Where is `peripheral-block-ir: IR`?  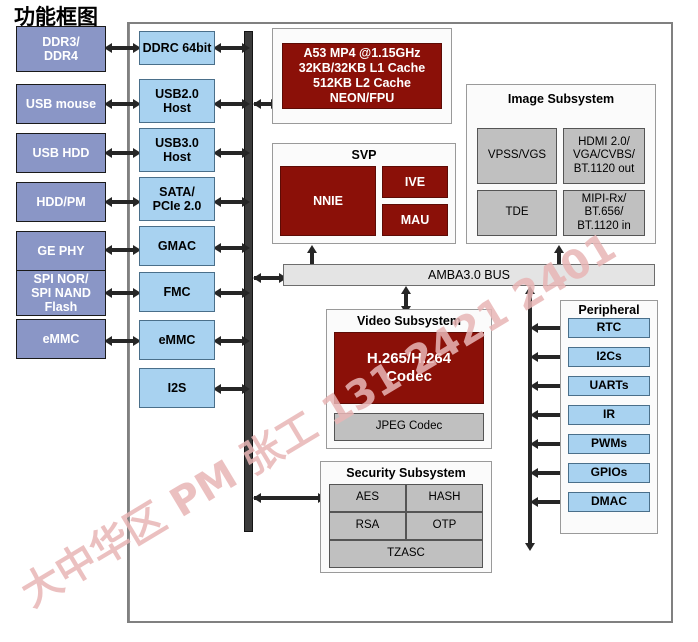 peripheral-block-ir: IR is located at coordinates (609, 415).